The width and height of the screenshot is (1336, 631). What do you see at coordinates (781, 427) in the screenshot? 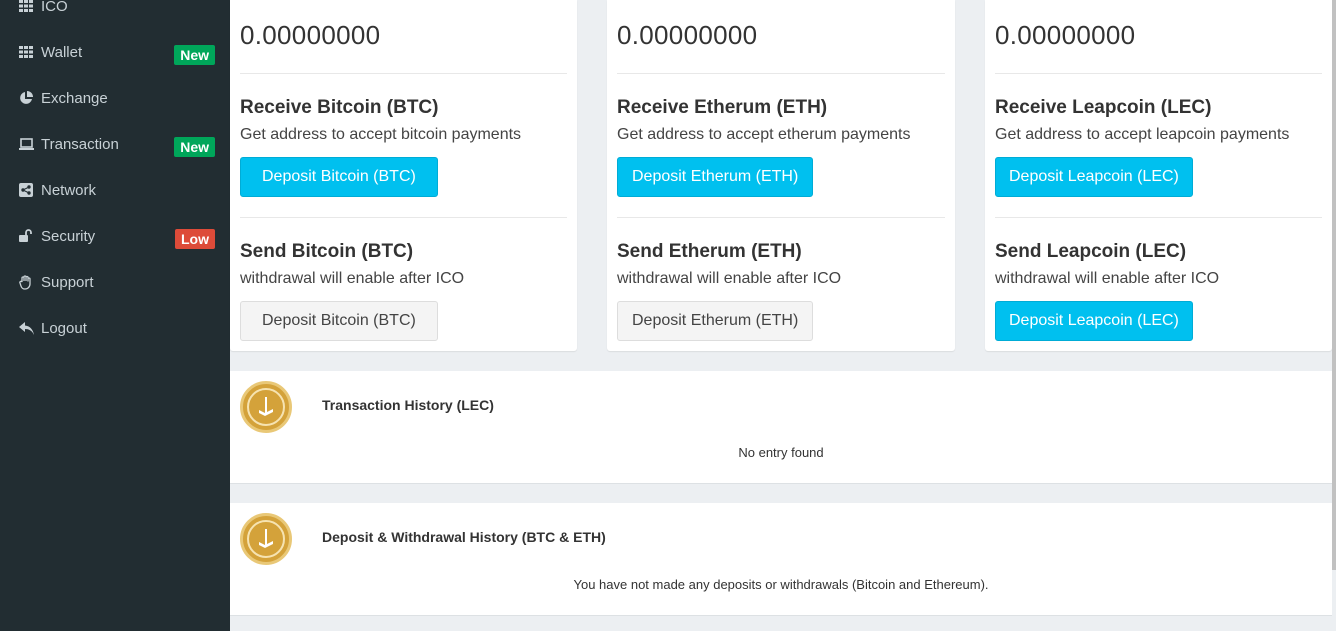
I see `transaction-history-panel: Transaction History (LEC) No entry found` at bounding box center [781, 427].